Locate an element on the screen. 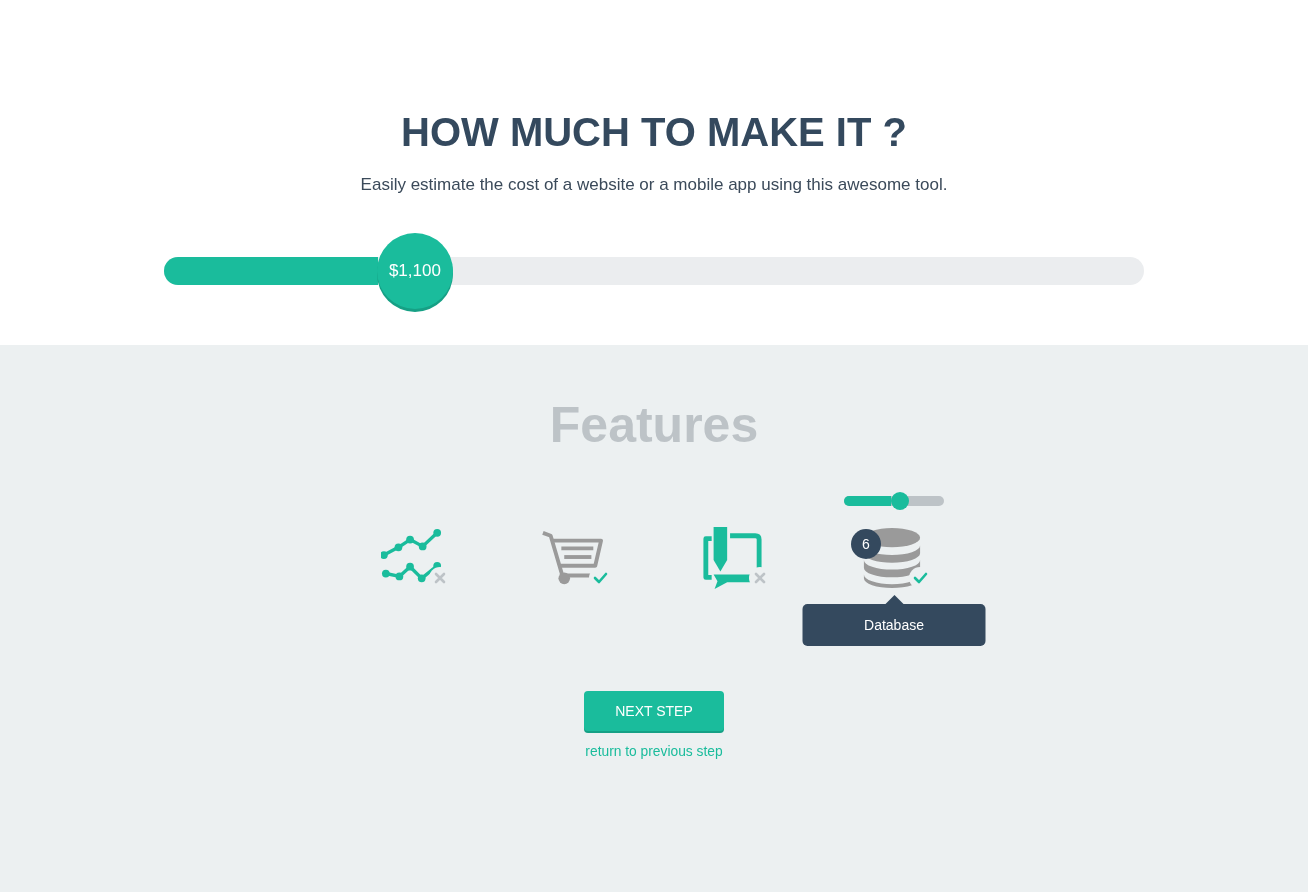 This screenshot has height=892, width=1308. quantity-badge: 6 is located at coordinates (866, 544).